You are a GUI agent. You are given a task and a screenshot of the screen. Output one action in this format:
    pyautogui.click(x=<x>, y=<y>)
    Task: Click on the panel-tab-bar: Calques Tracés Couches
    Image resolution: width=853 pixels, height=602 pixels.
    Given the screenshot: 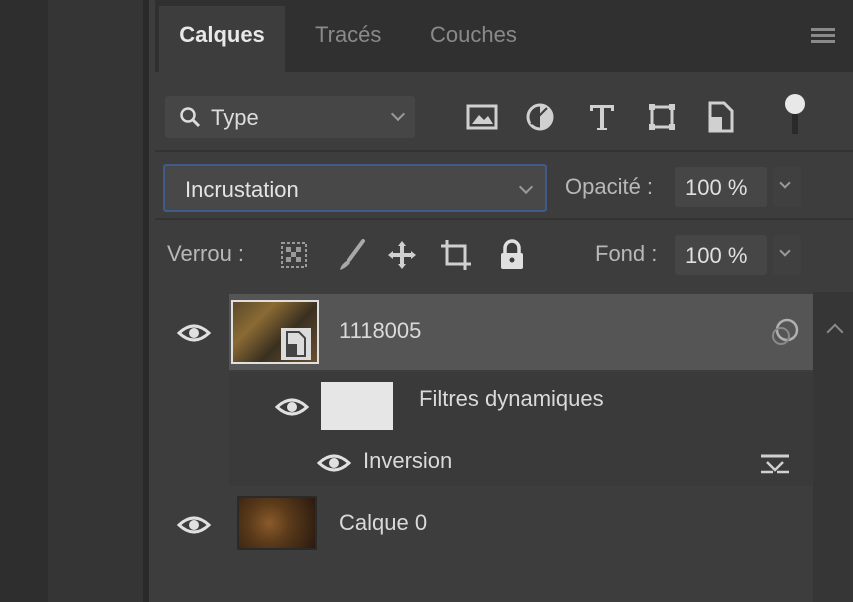 What is the action you would take?
    pyautogui.click(x=504, y=36)
    